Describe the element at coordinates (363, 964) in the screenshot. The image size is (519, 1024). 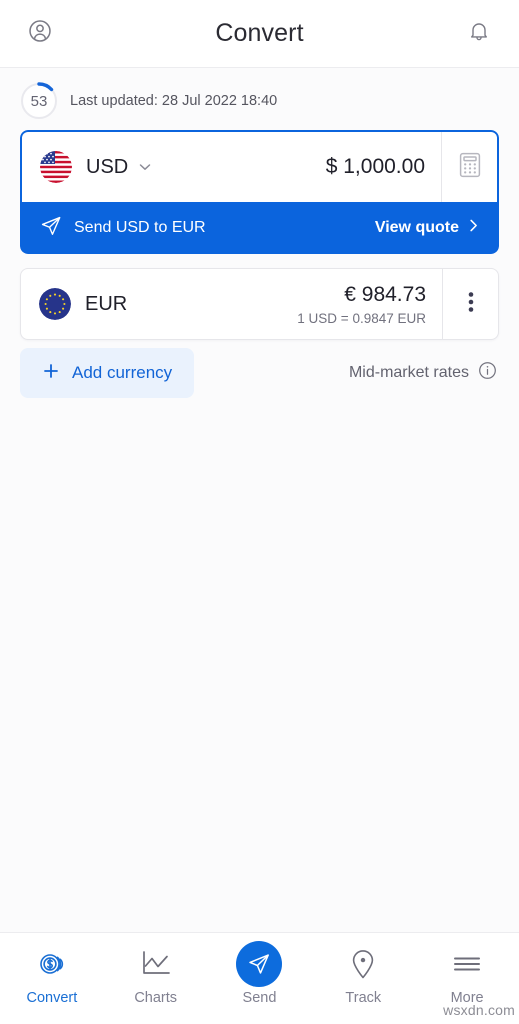
I see `location-pin-icon` at that location.